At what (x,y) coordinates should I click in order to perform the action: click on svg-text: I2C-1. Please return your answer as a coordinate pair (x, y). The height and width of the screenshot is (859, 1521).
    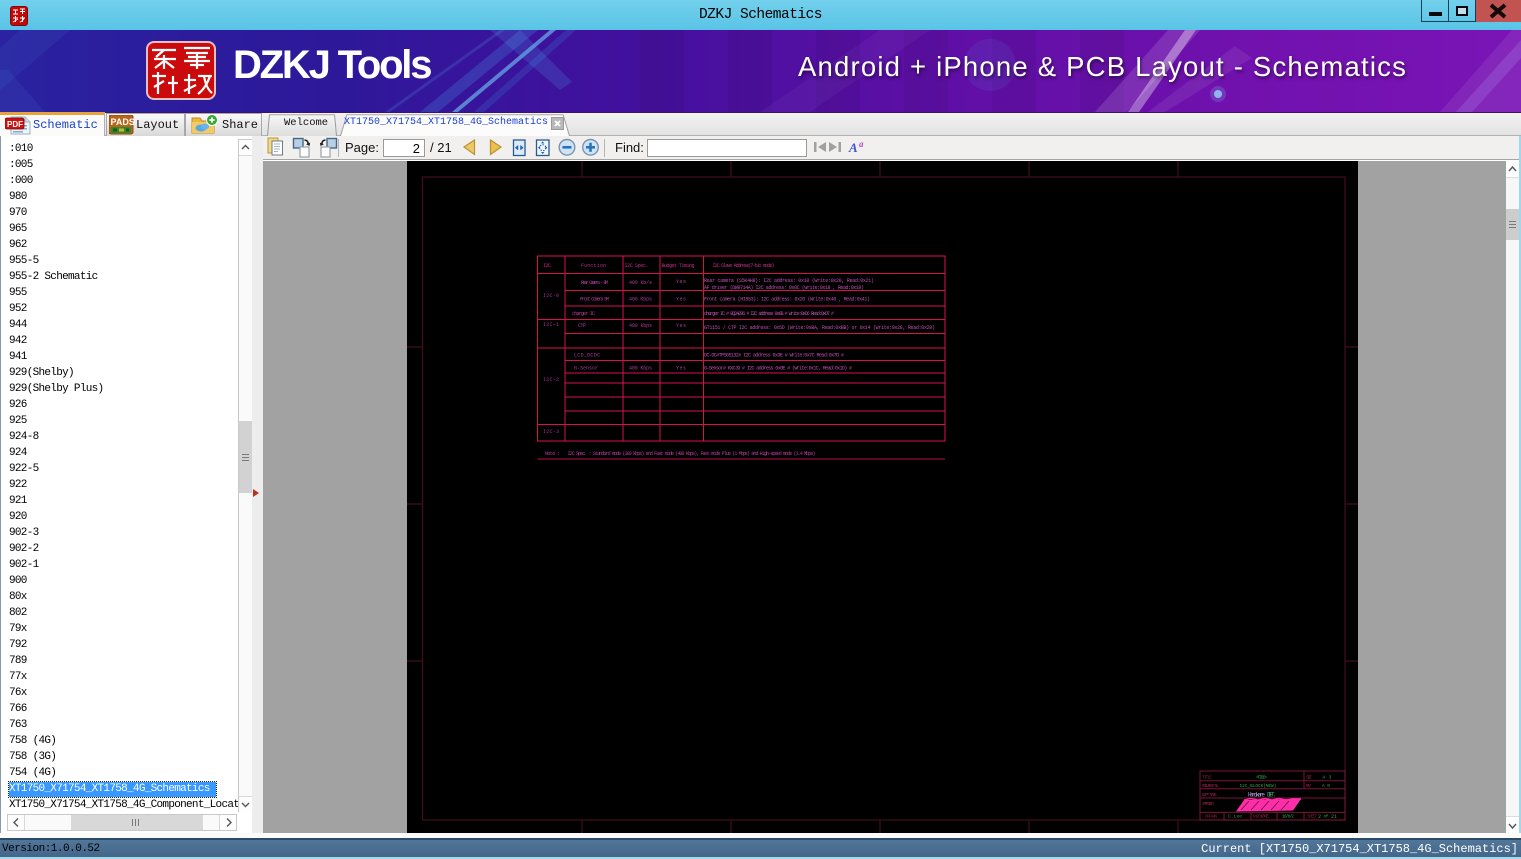
    Looking at the image, I should click on (551, 325).